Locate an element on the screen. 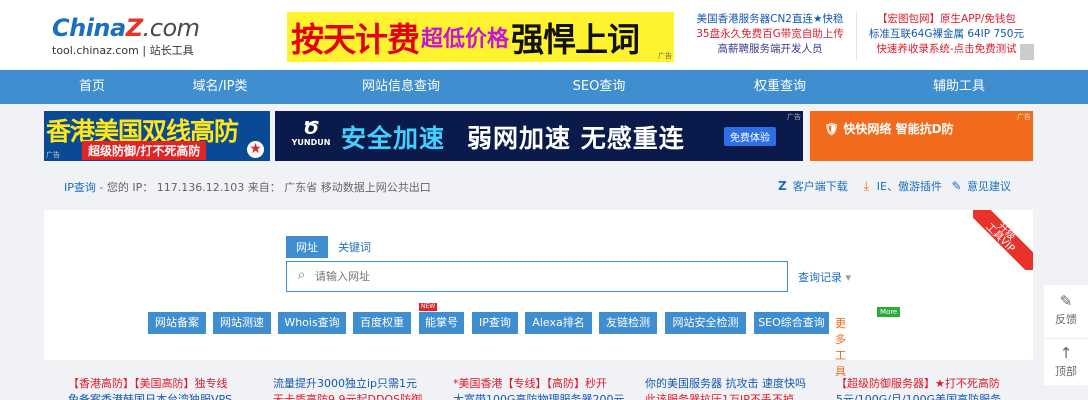 The height and width of the screenshot is (400, 1088). star-icon: ★ is located at coordinates (255, 149).